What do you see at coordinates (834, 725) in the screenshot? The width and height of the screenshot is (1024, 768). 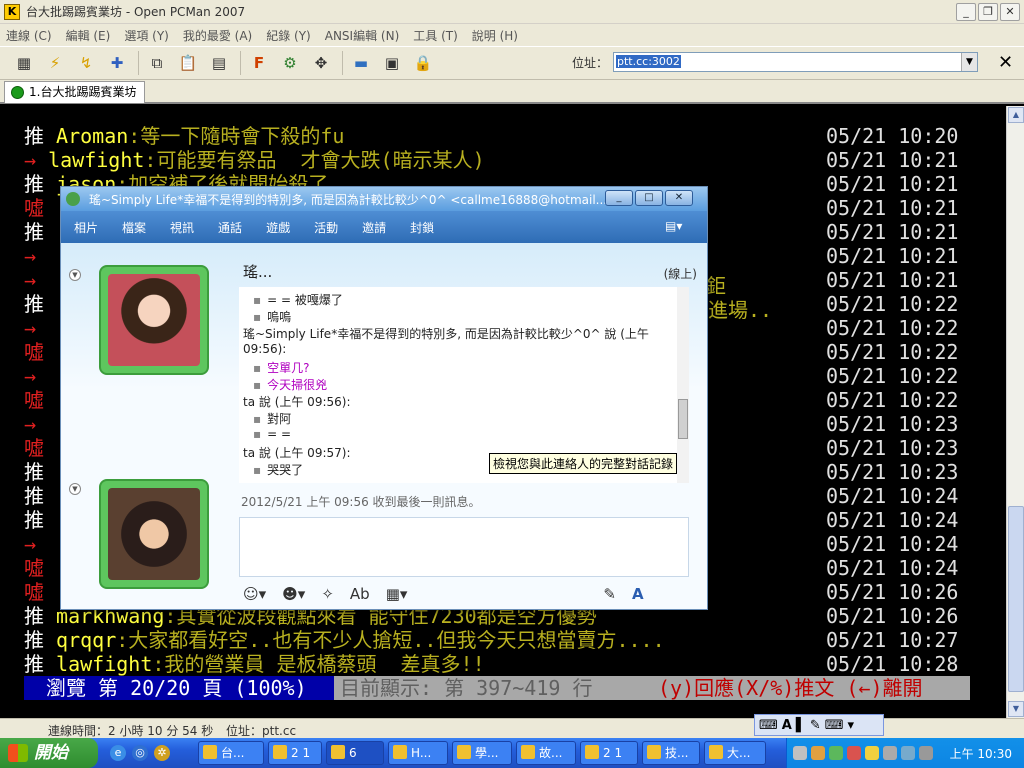 I see `keyboard-icon: ⌨` at bounding box center [834, 725].